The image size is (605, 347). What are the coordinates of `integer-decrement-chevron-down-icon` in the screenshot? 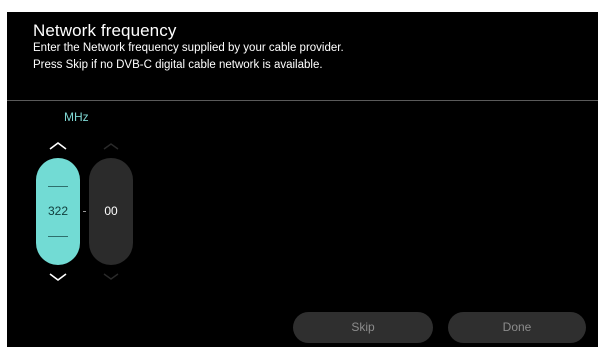 It's located at (58, 277).